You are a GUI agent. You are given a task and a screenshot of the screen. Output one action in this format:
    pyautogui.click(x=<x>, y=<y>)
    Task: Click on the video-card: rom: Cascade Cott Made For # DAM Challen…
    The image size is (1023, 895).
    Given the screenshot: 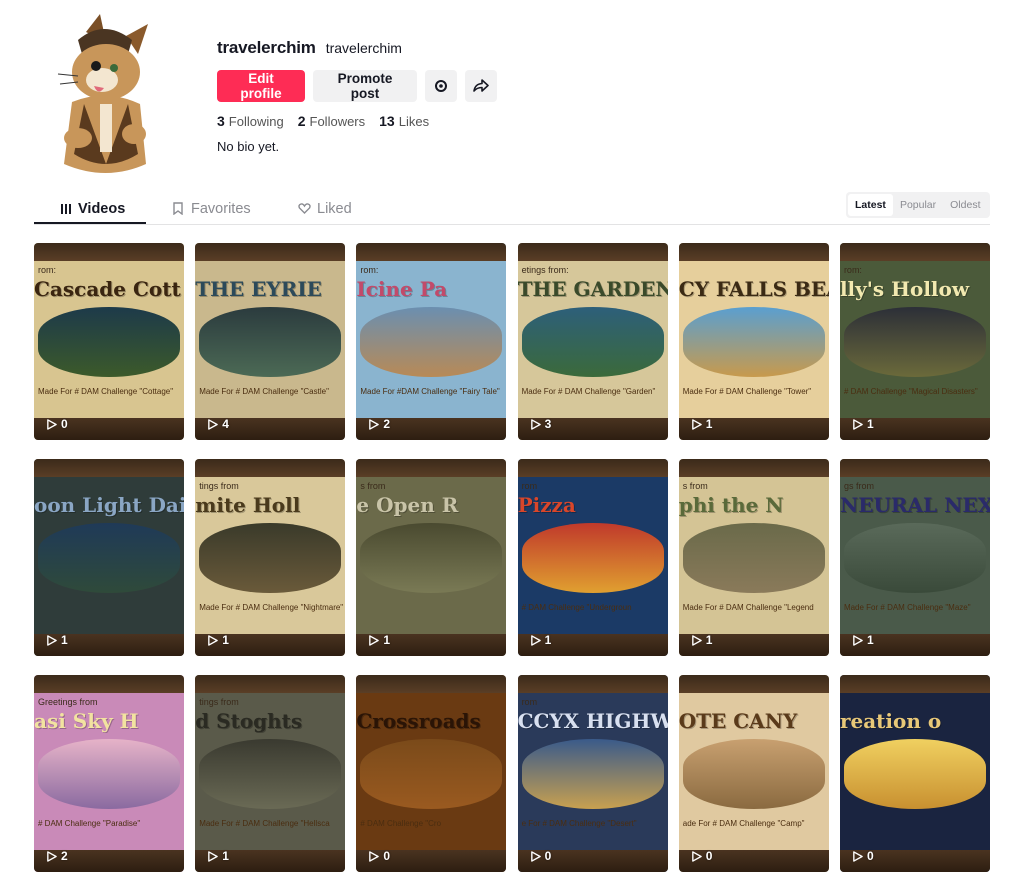 What is the action you would take?
    pyautogui.click(x=109, y=341)
    